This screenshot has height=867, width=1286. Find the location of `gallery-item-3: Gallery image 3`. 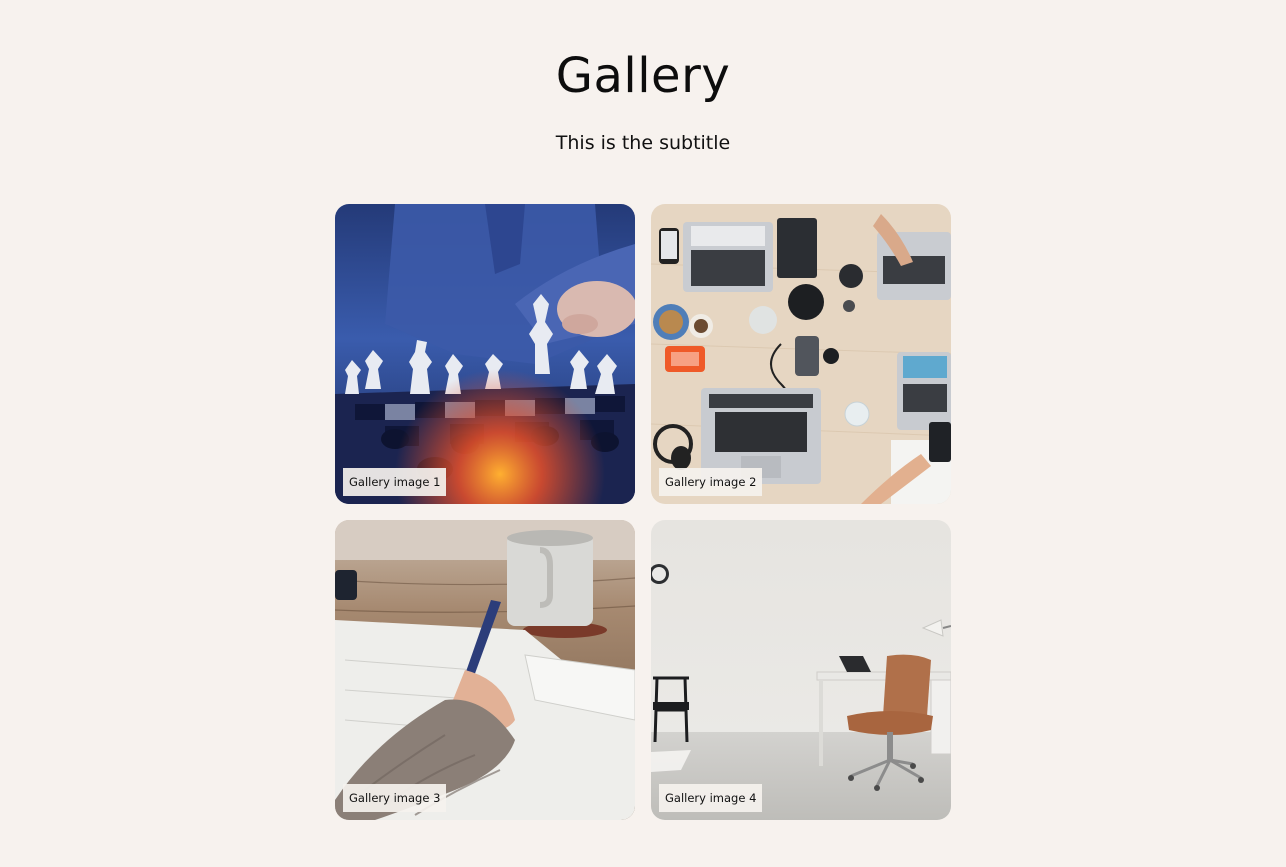

gallery-item-3: Gallery image 3 is located at coordinates (485, 670).